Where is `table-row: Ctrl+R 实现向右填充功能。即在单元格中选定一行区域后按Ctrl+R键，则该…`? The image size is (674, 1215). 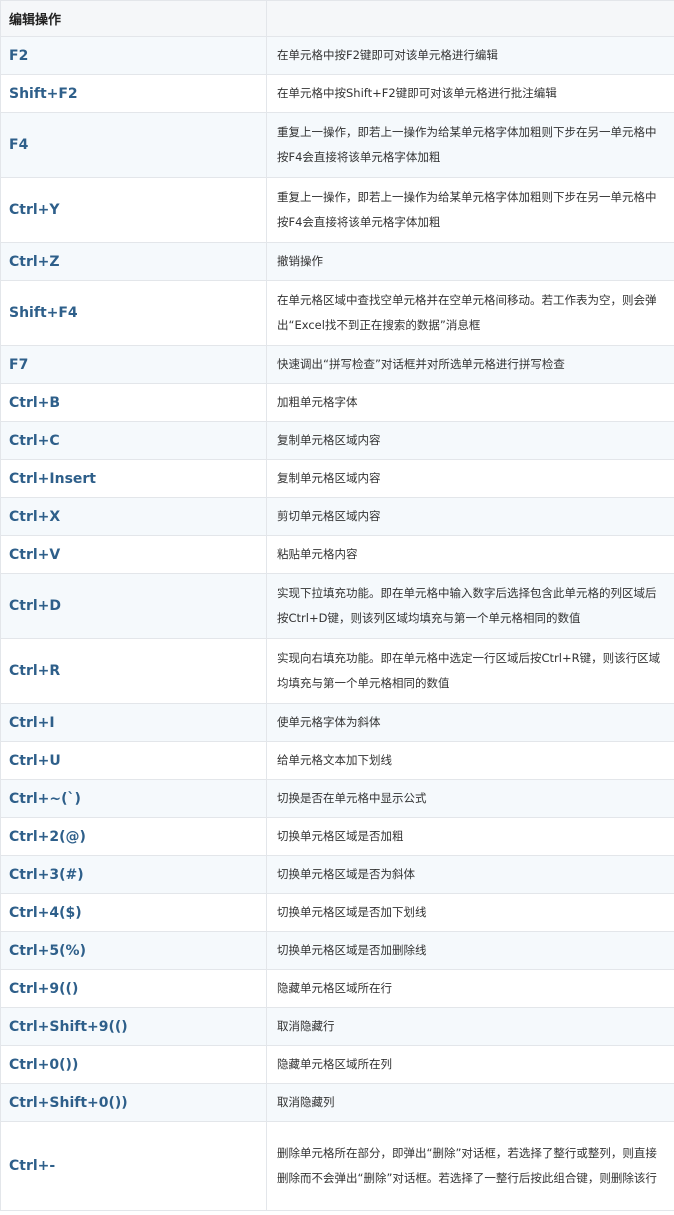
table-row: Ctrl+R 实现向右填充功能。即在单元格中选定一行区域后按Ctrl+R键，则该… is located at coordinates (337, 671).